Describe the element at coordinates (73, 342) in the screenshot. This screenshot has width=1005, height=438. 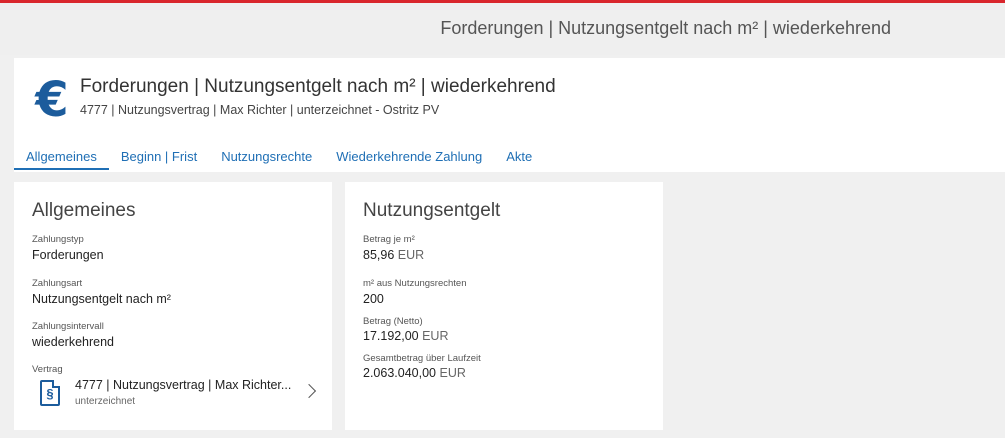
I see `intervall-value: wiederkehrend` at that location.